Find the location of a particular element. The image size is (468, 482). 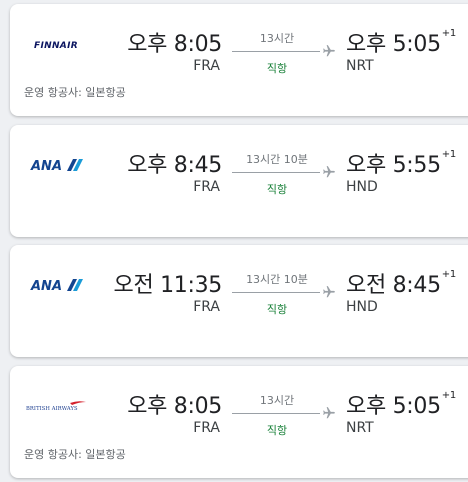

airline-logo-finnair: FINNAIR is located at coordinates (56, 44).